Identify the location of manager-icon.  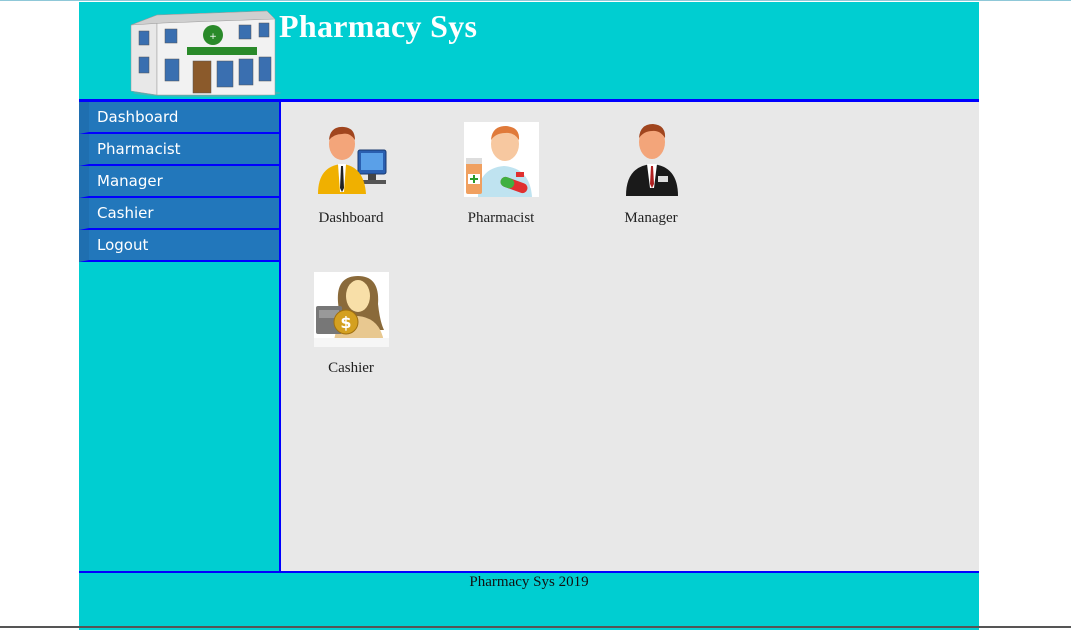
(651, 159).